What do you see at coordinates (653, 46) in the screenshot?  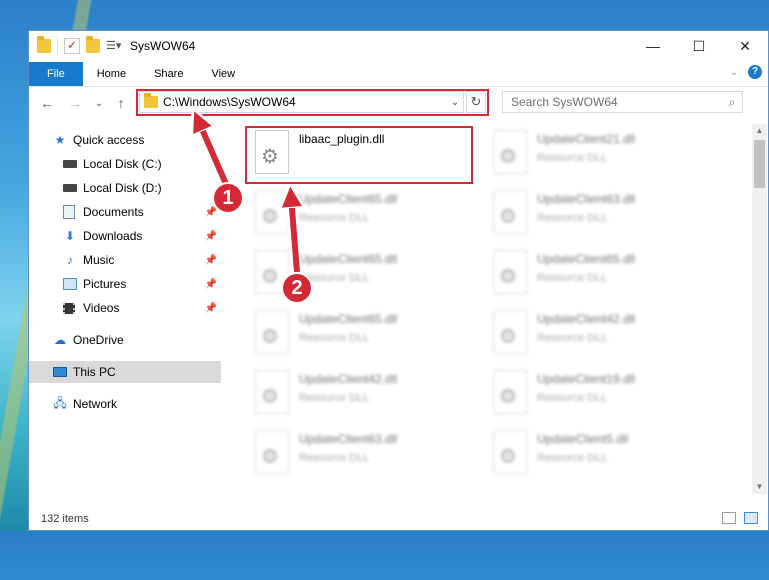 I see `minimize-button: —` at bounding box center [653, 46].